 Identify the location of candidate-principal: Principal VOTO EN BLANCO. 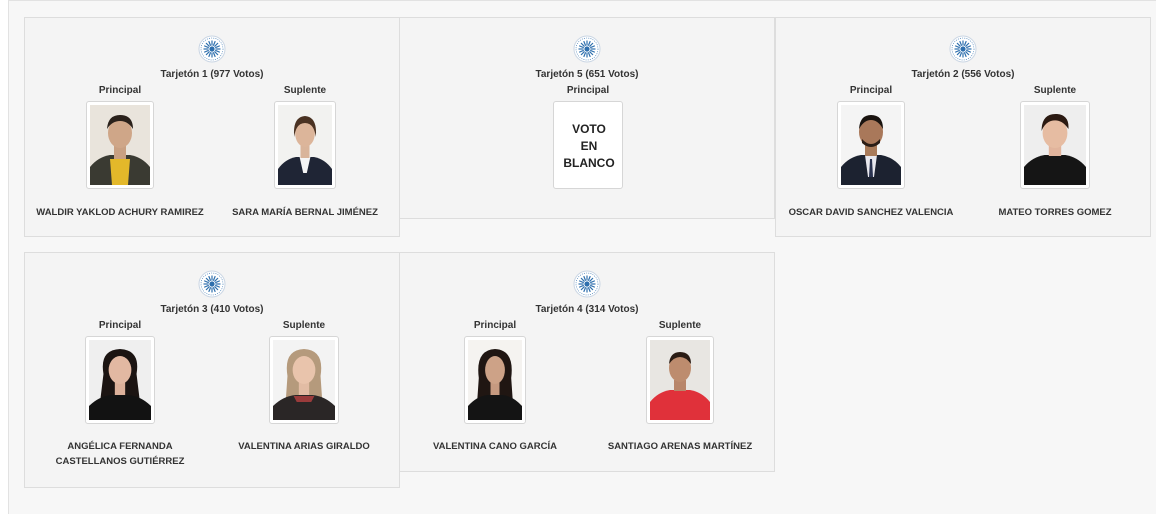
(588, 136).